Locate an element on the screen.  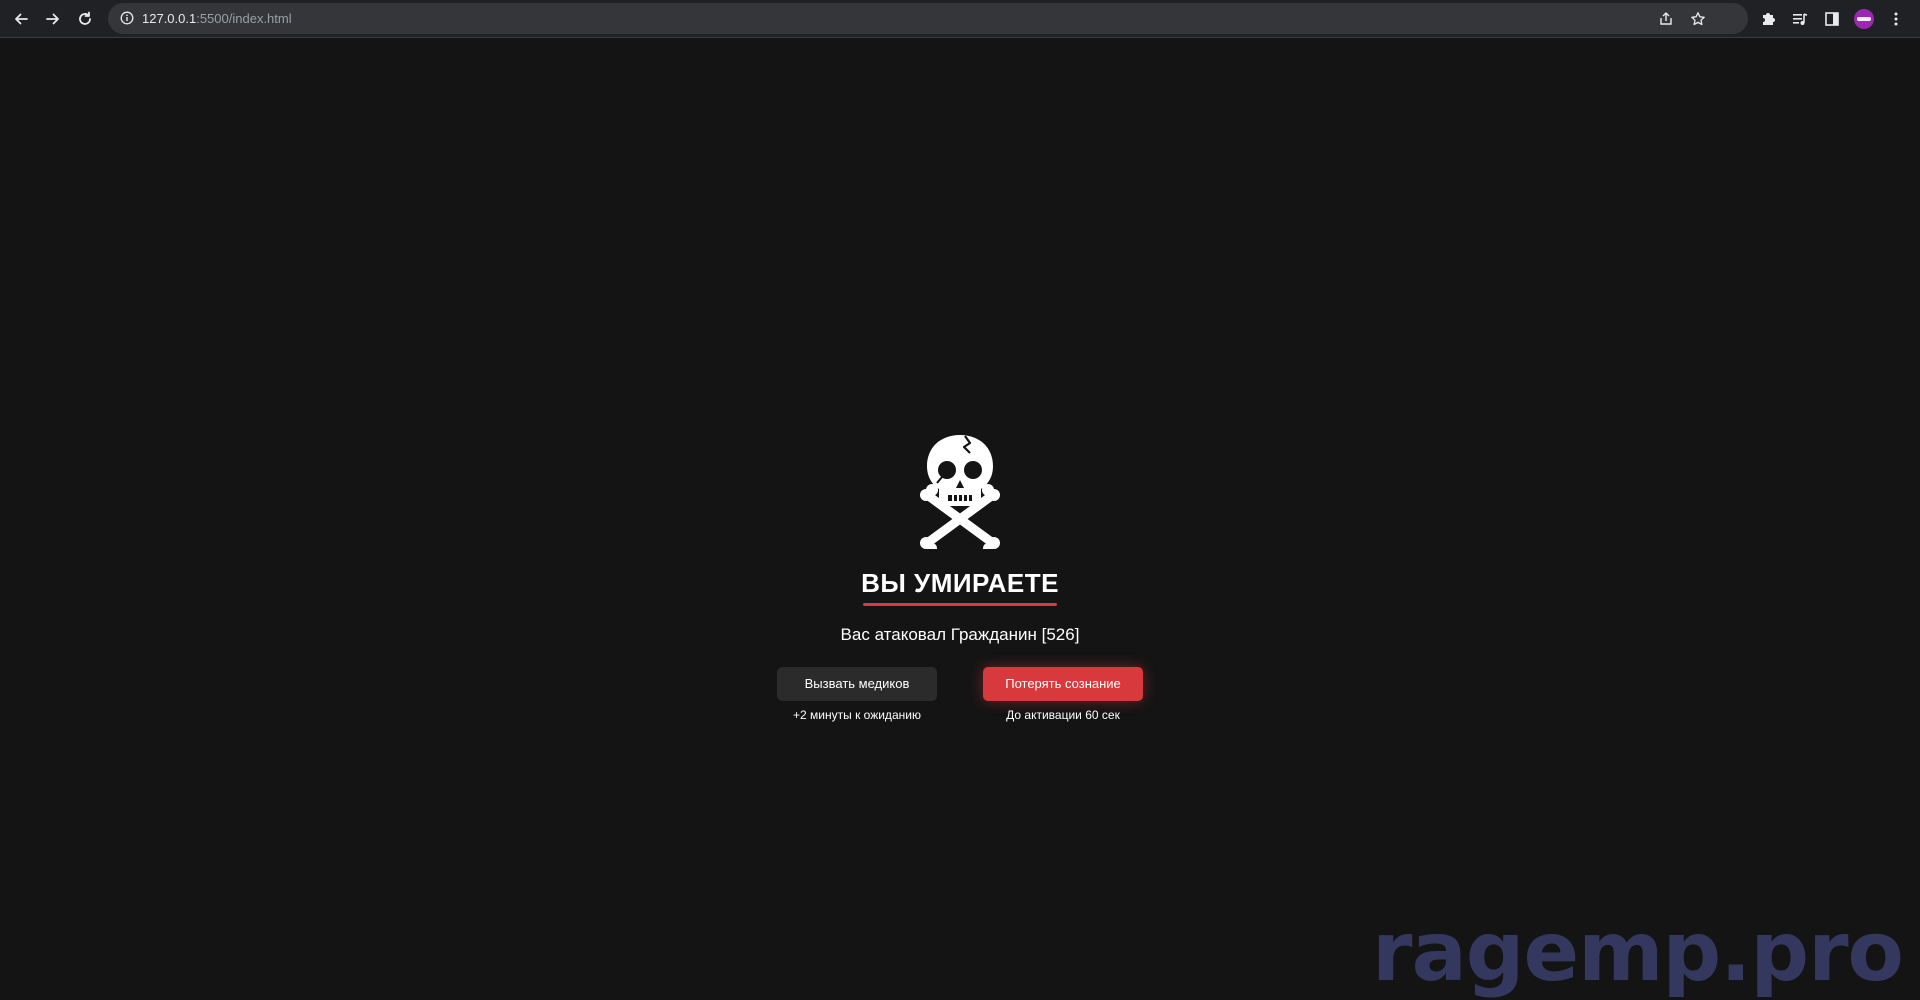
media-button is located at coordinates (1800, 19).